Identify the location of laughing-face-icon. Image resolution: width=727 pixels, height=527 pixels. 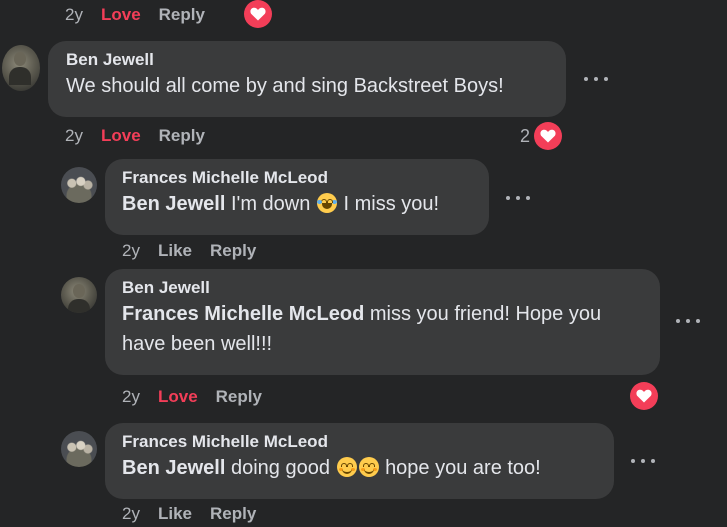
(326, 203).